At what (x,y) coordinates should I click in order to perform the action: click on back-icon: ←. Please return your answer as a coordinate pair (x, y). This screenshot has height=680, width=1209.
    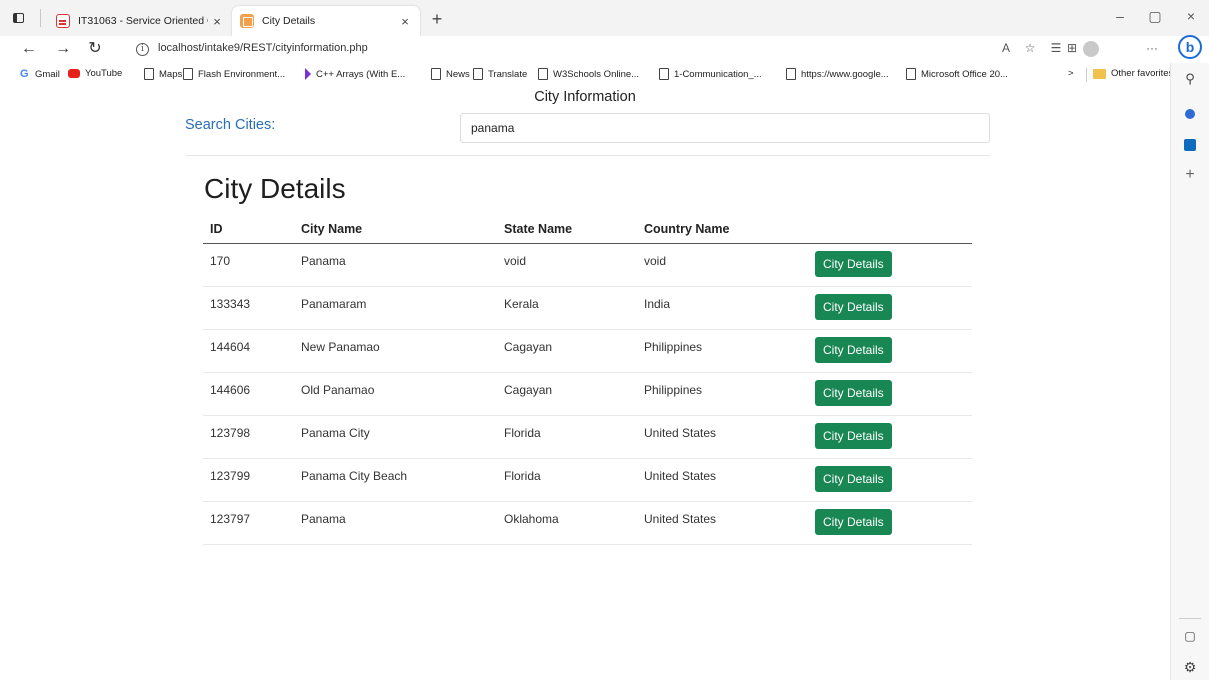
    Looking at the image, I should click on (29, 49).